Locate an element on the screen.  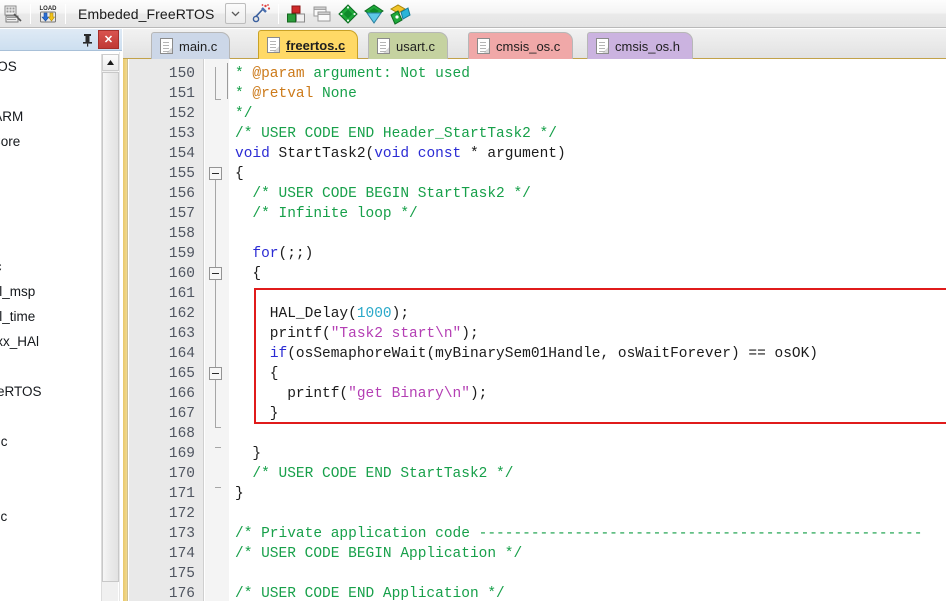
tab-label: cmsis_os.c is located at coordinates (528, 46).